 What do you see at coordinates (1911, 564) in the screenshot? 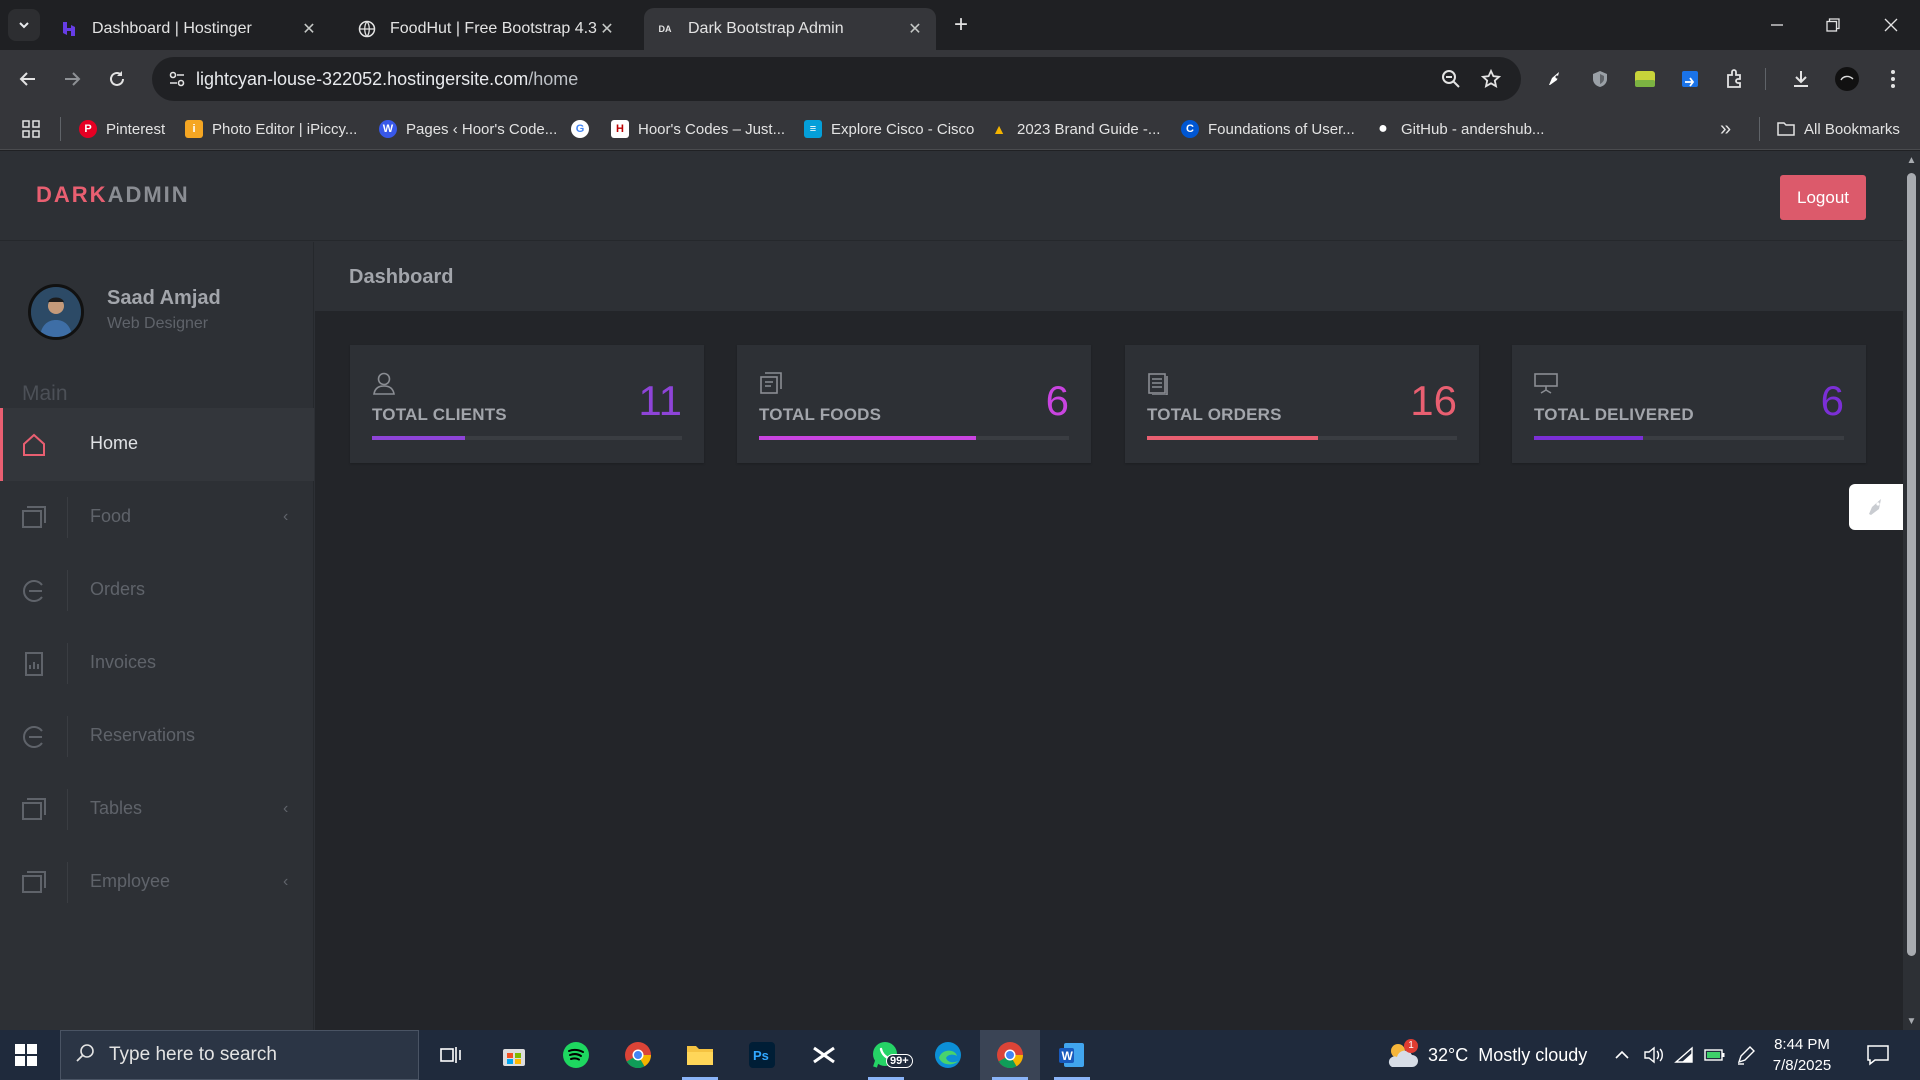
I see `scrollbar-thumb` at bounding box center [1911, 564].